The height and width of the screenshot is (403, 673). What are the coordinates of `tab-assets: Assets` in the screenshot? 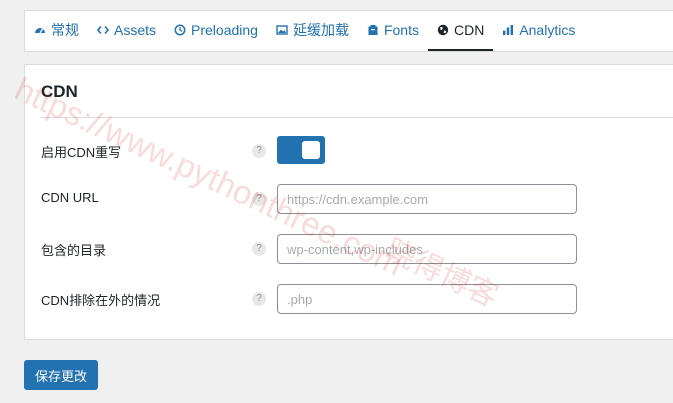 It's located at (126, 31).